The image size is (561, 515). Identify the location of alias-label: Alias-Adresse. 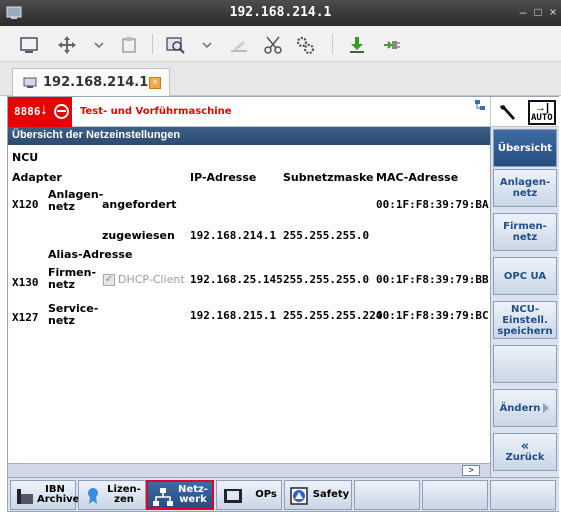
(90, 254).